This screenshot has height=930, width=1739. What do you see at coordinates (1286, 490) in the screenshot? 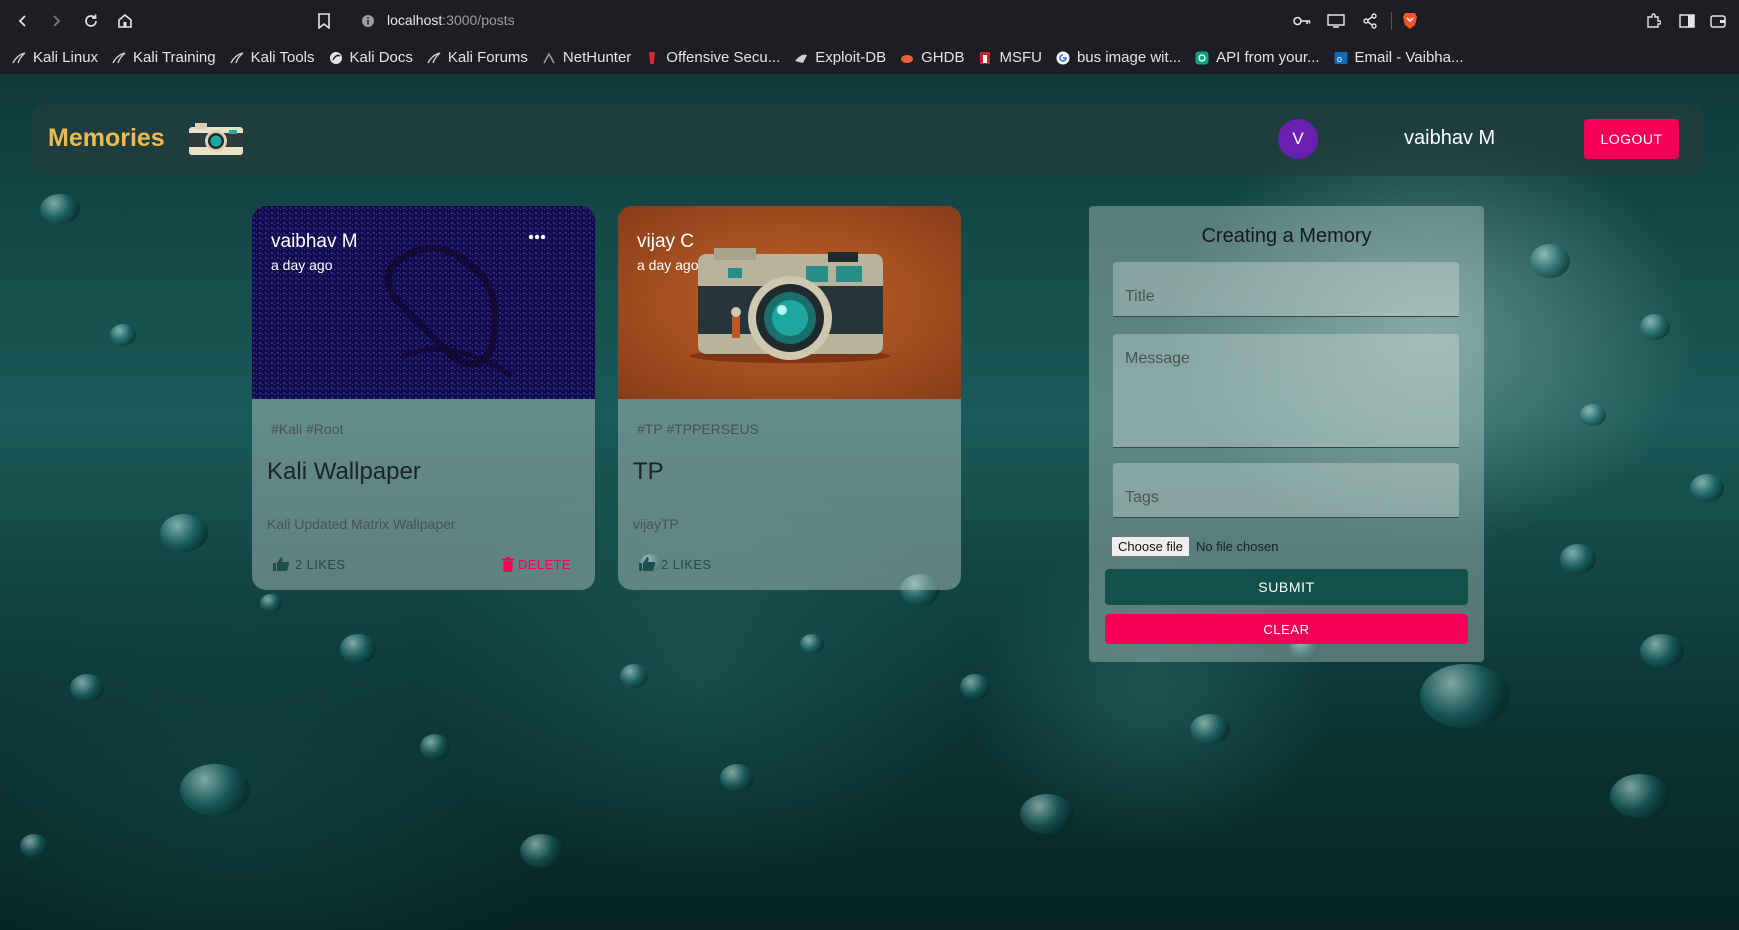
I see `tags-input` at bounding box center [1286, 490].